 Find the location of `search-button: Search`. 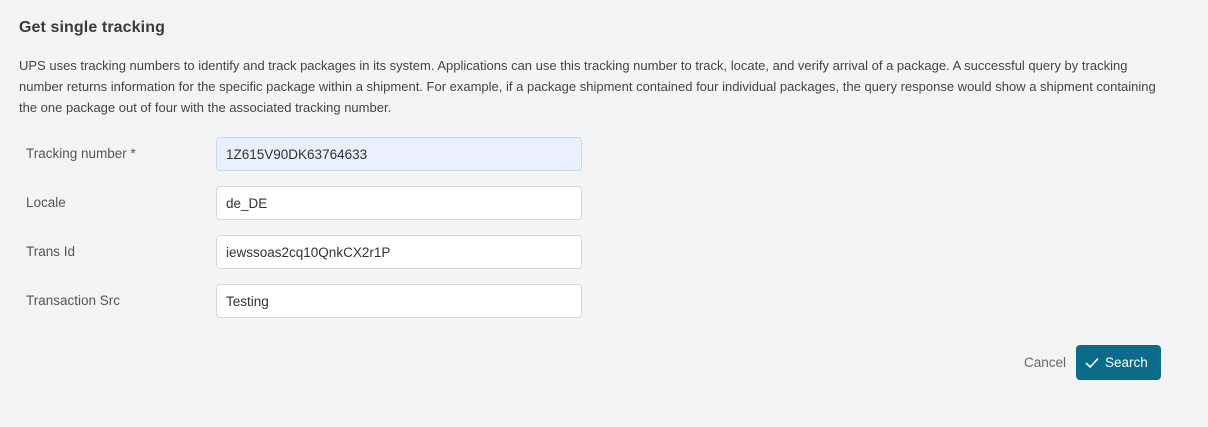

search-button: Search is located at coordinates (1118, 362).